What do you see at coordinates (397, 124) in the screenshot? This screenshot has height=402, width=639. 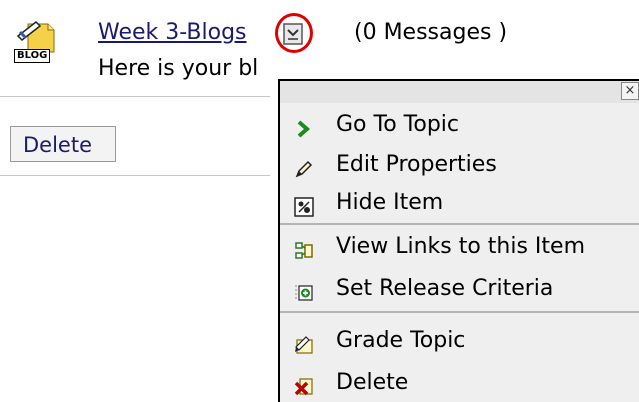 I see `menu-item-label: Go To Topic` at bounding box center [397, 124].